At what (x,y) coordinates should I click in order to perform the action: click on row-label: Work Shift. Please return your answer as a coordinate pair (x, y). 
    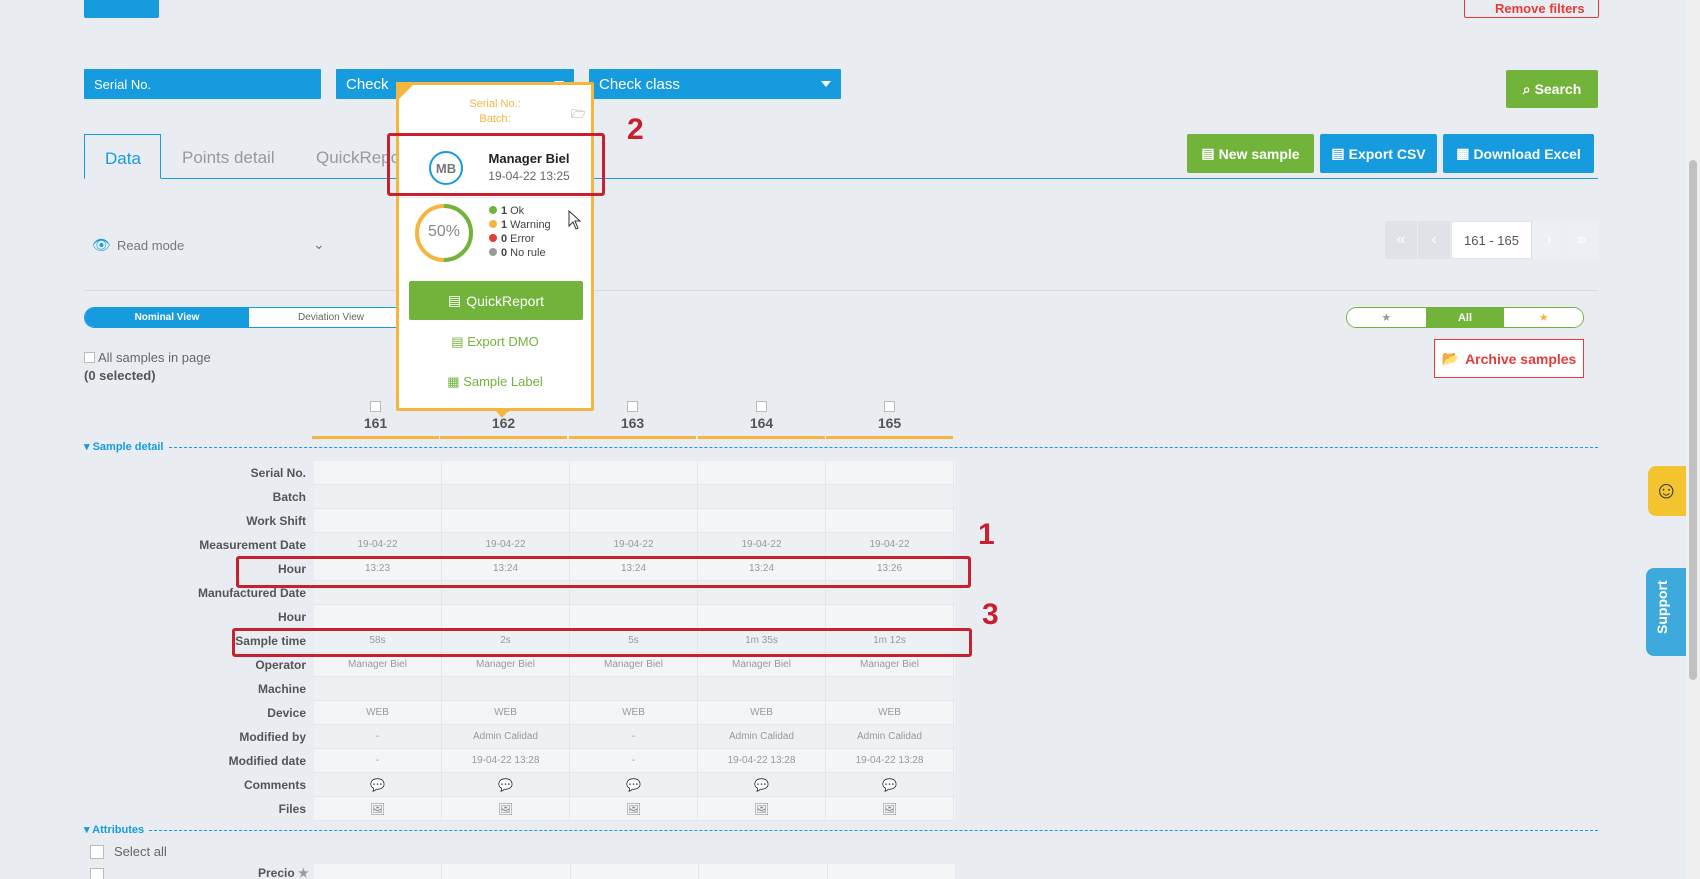
    Looking at the image, I should click on (276, 521).